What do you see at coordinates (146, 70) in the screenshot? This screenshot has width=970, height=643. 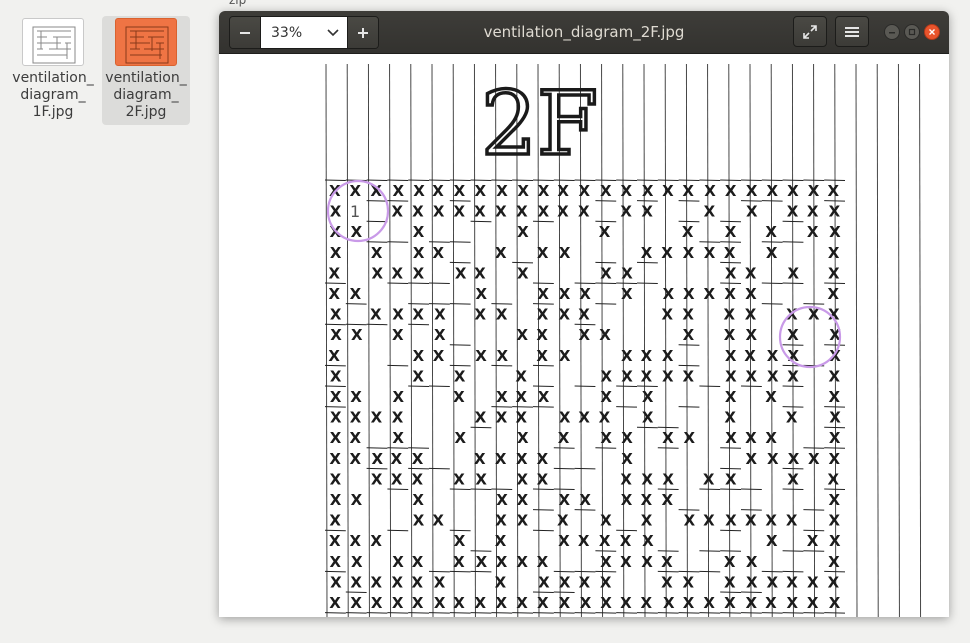 I see `desktop-file-2f: ventilation_ diagram_ 2F.jpg` at bounding box center [146, 70].